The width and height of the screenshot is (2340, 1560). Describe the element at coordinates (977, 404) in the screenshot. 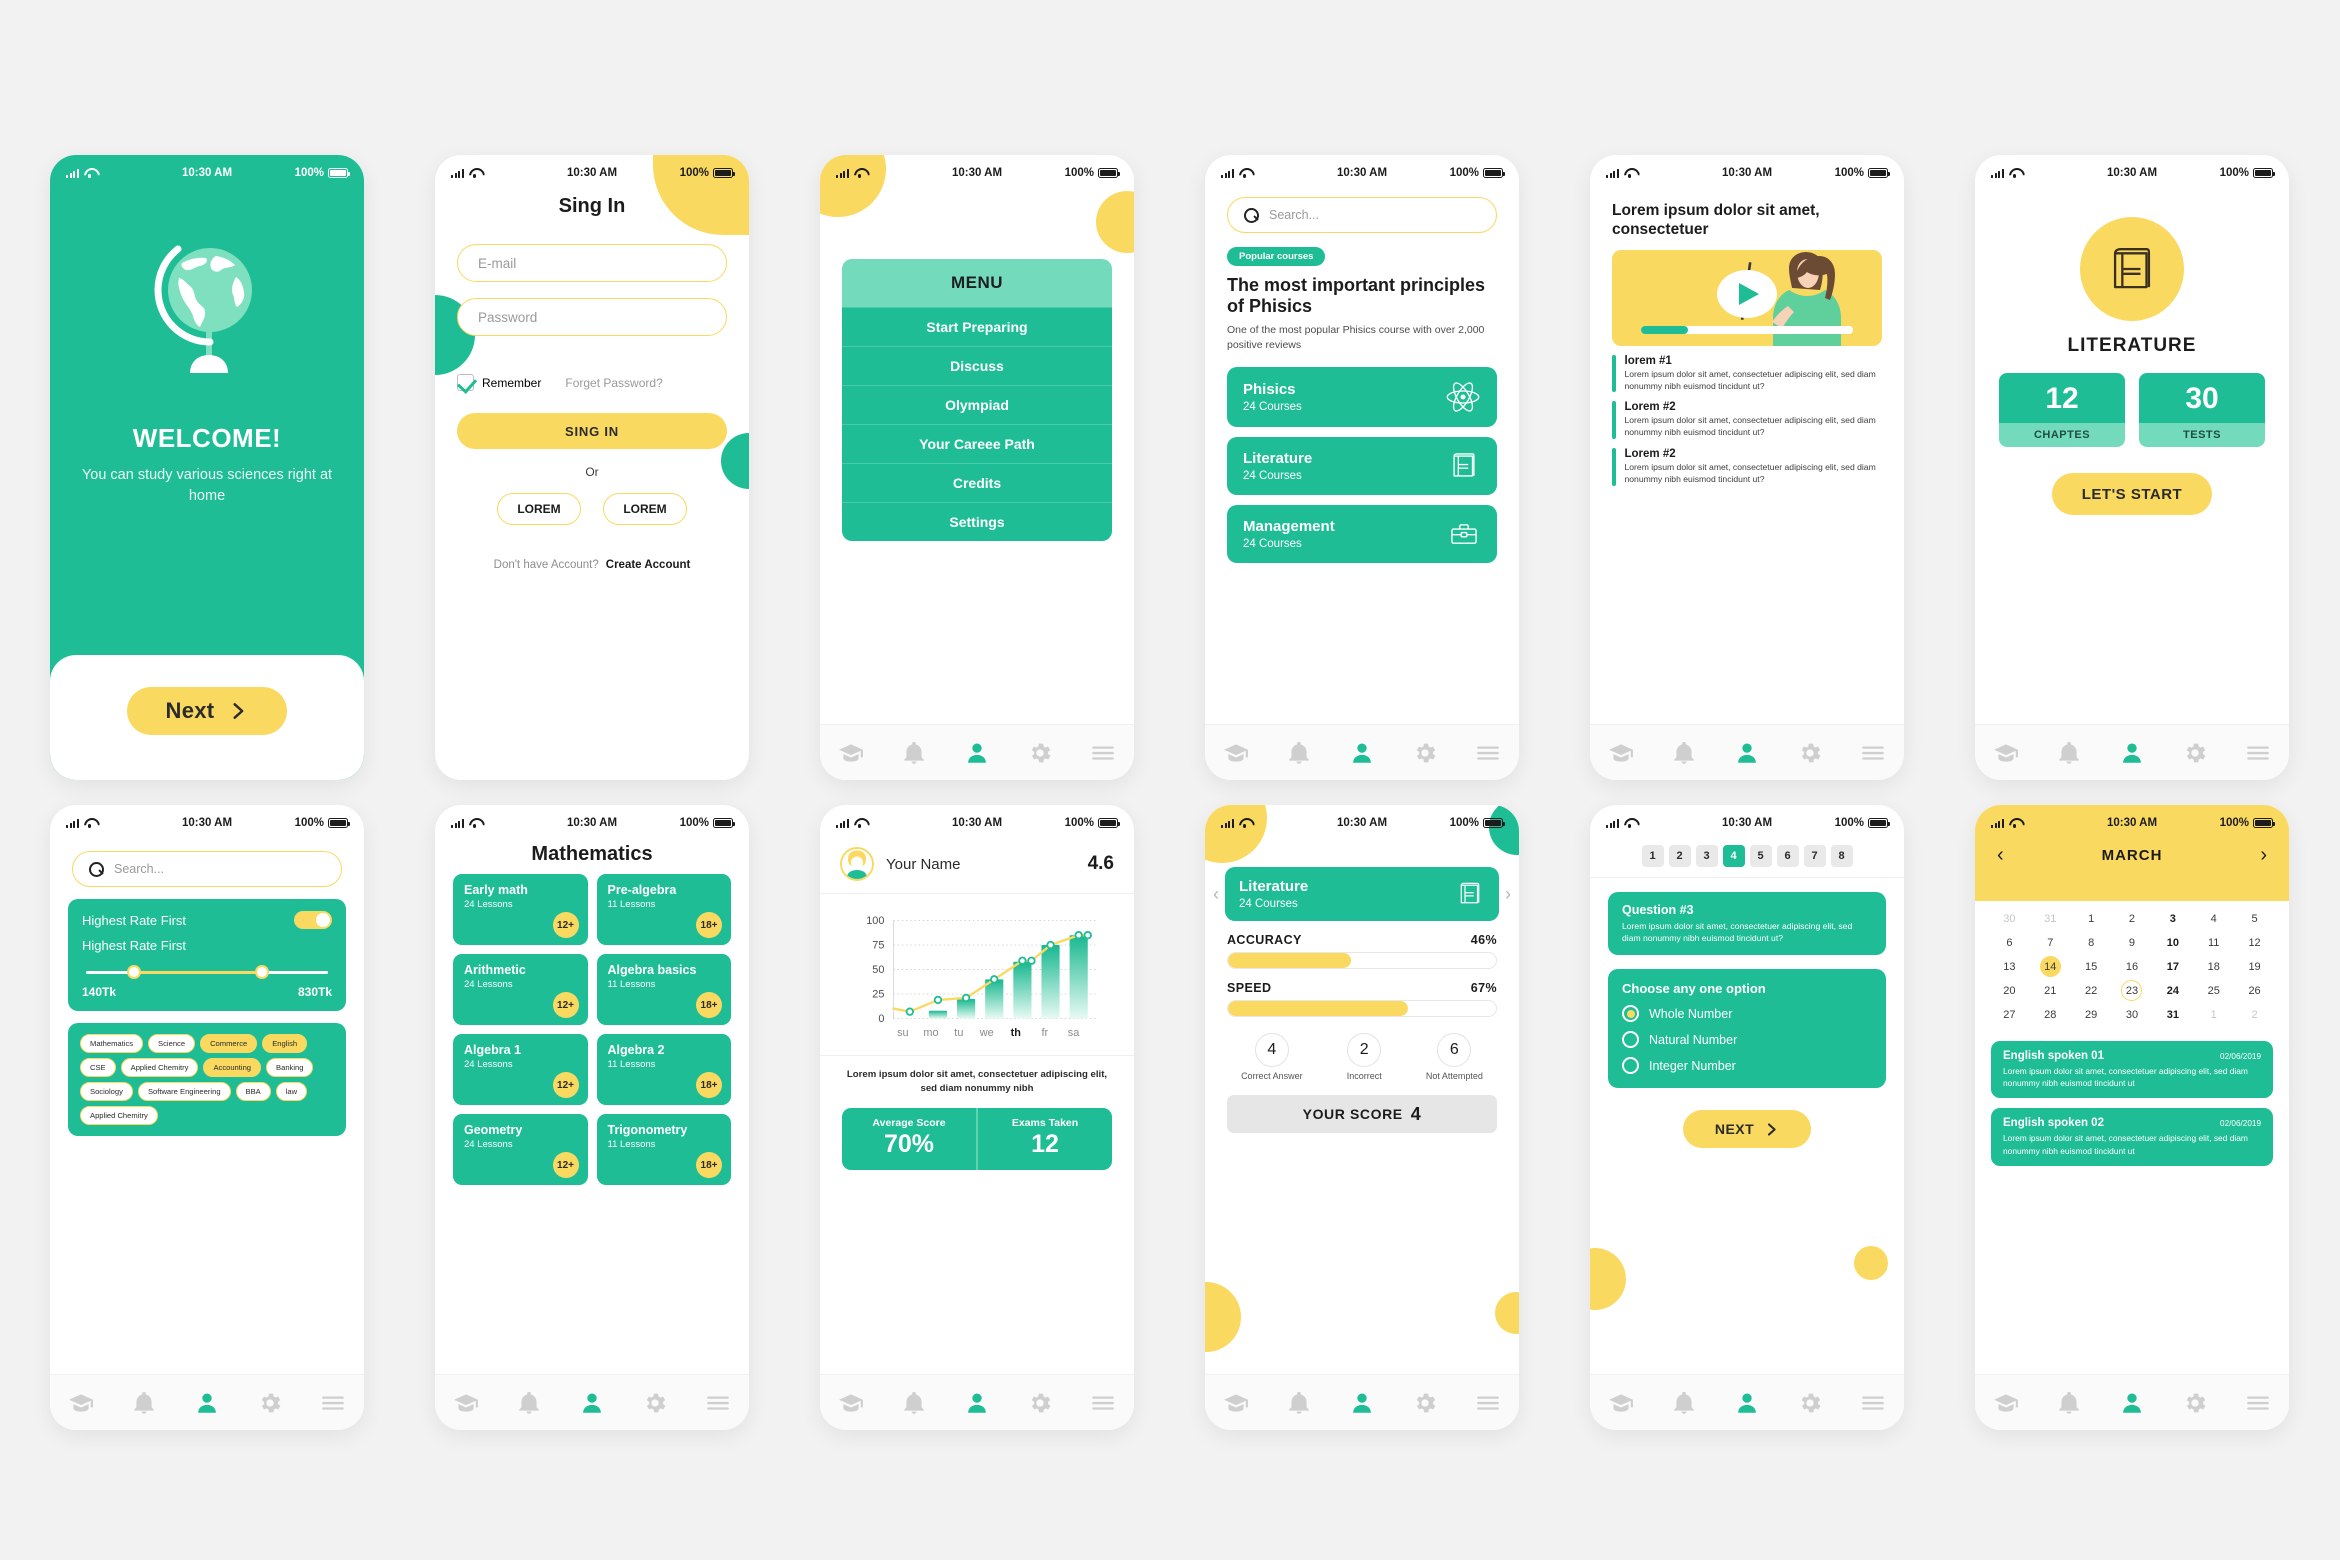

I see `menu-item-olympiad: Olympiad` at that location.